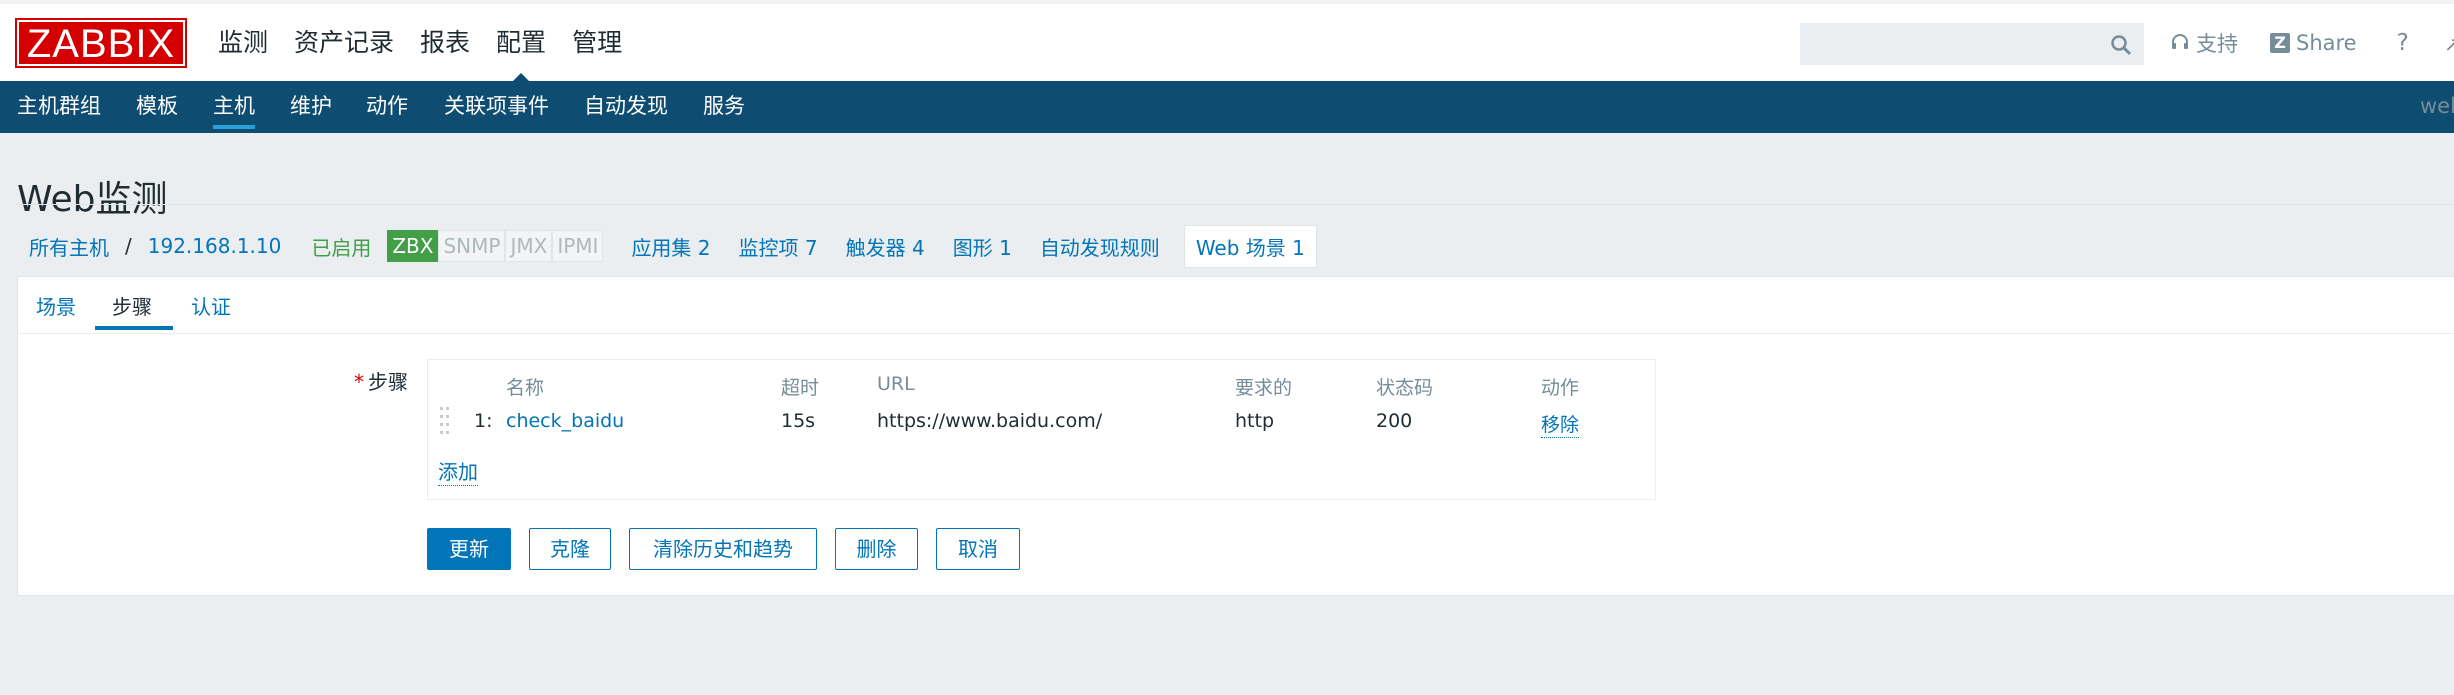 The image size is (2454, 695). I want to click on breadcrumb-discovery-rules: 自动发现规则, so click(1100, 246).